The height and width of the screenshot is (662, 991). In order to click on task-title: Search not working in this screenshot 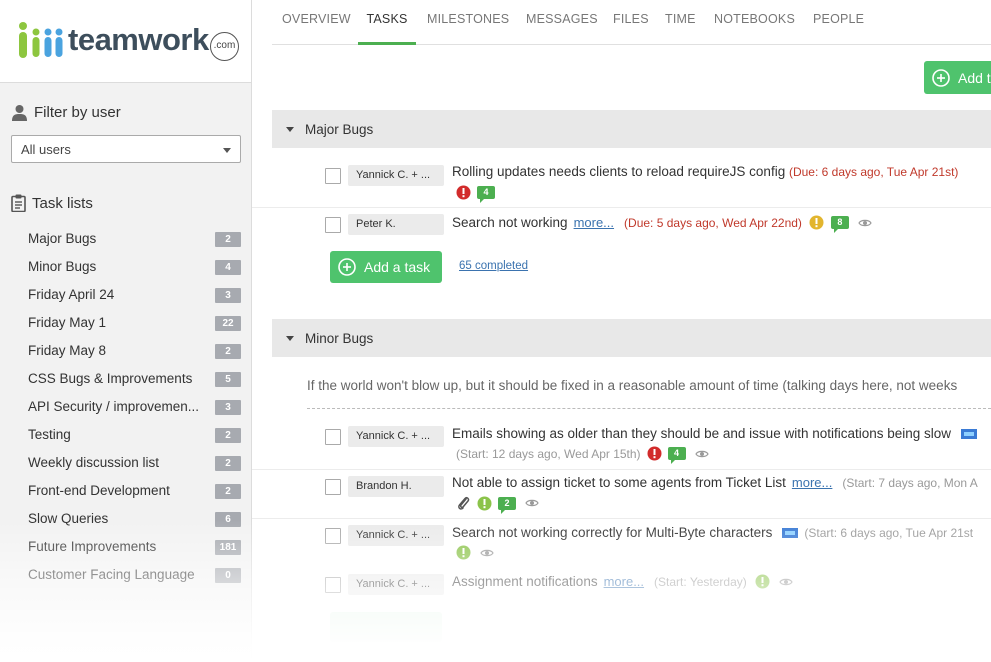, I will do `click(510, 222)`.